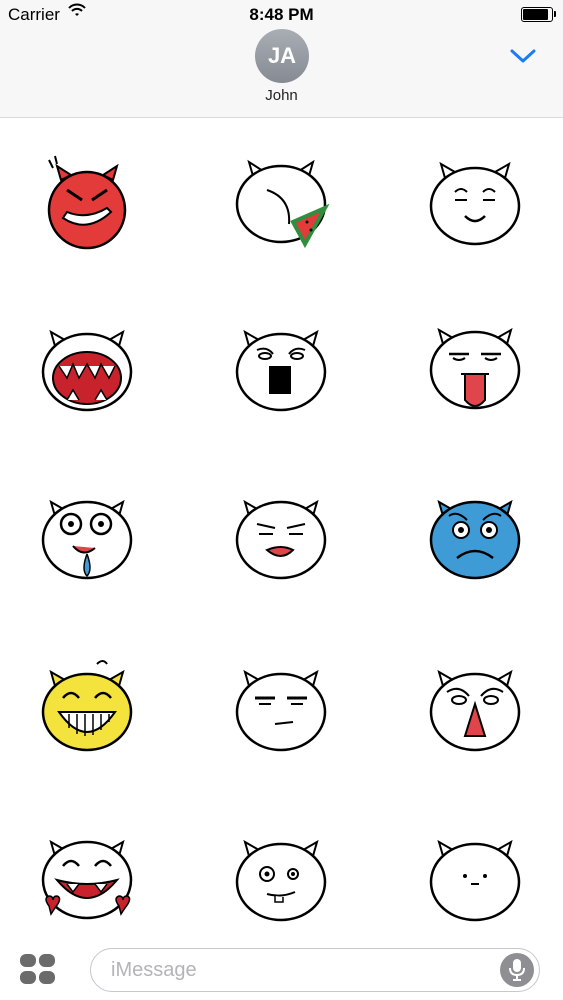  I want to click on blue-sad-sticker, so click(475, 536).